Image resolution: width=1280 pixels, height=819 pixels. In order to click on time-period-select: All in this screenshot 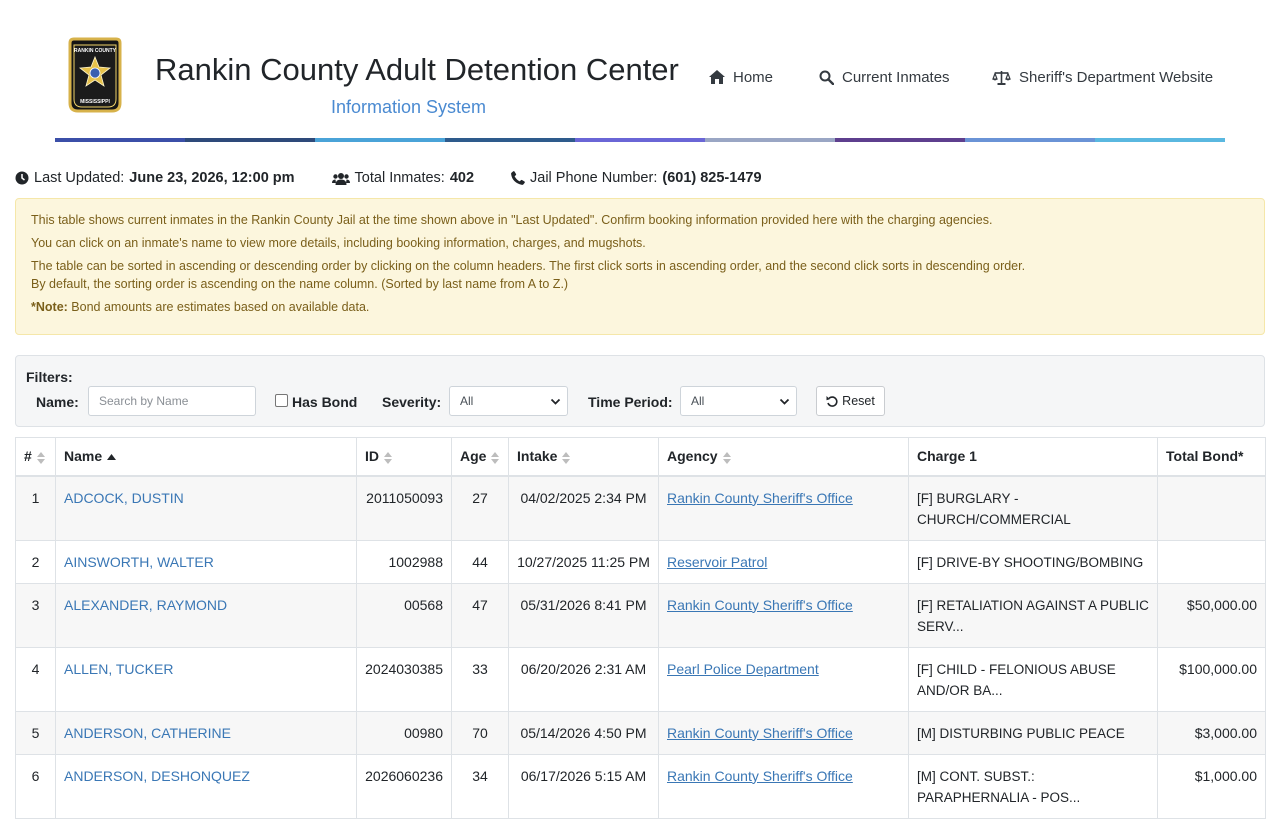, I will do `click(738, 401)`.